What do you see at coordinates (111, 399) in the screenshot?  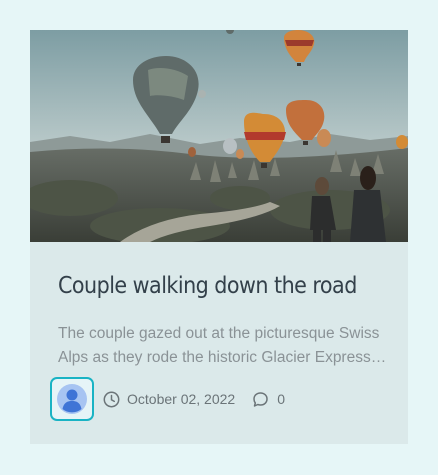 I see `clock-icon` at bounding box center [111, 399].